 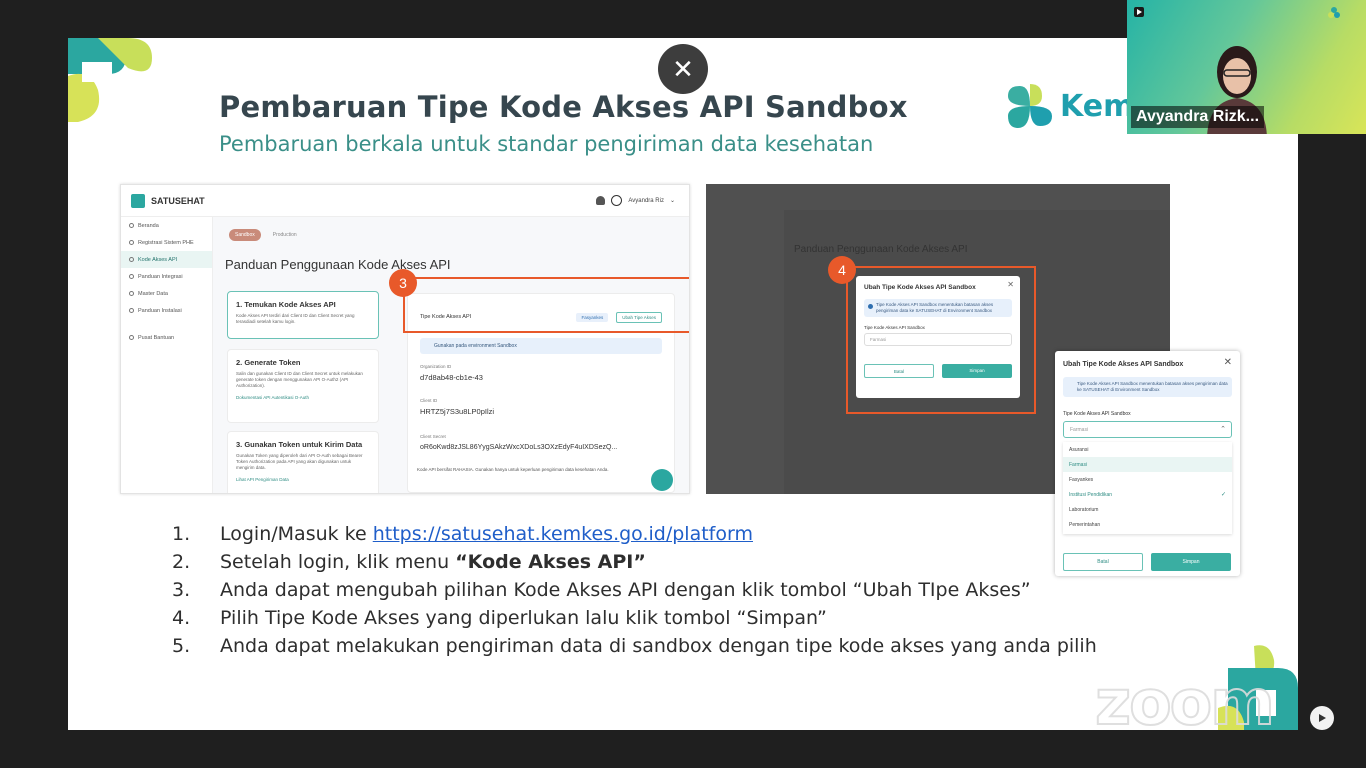 What do you see at coordinates (457, 411) in the screenshot?
I see `client-id-value: HRTZ5j7S3u8LP0pIlzi` at bounding box center [457, 411].